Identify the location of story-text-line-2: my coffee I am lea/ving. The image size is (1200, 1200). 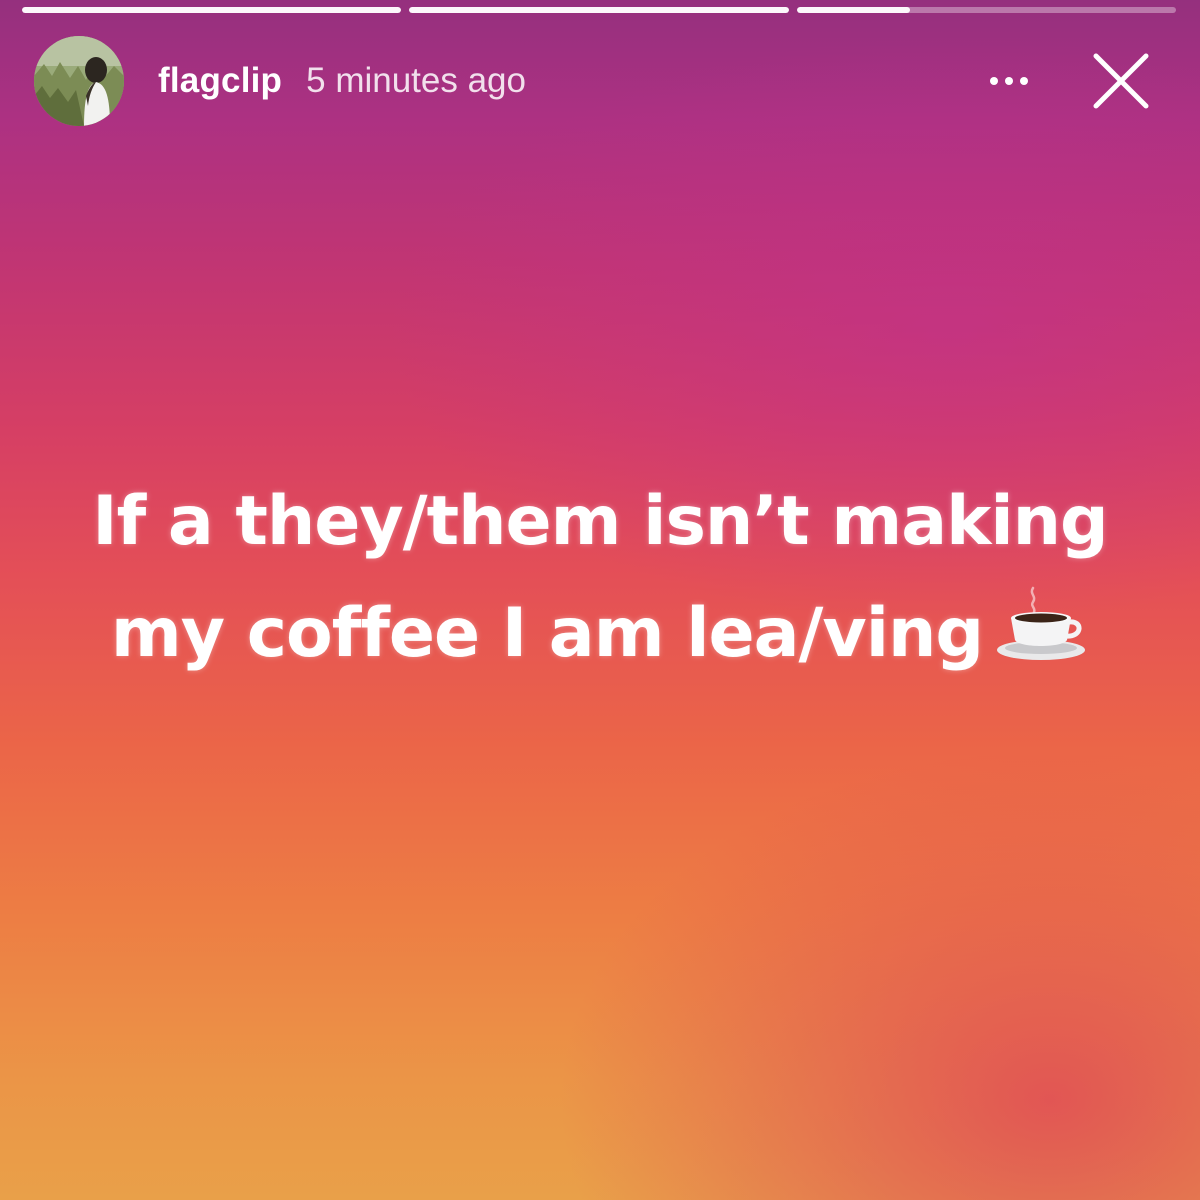
(600, 634).